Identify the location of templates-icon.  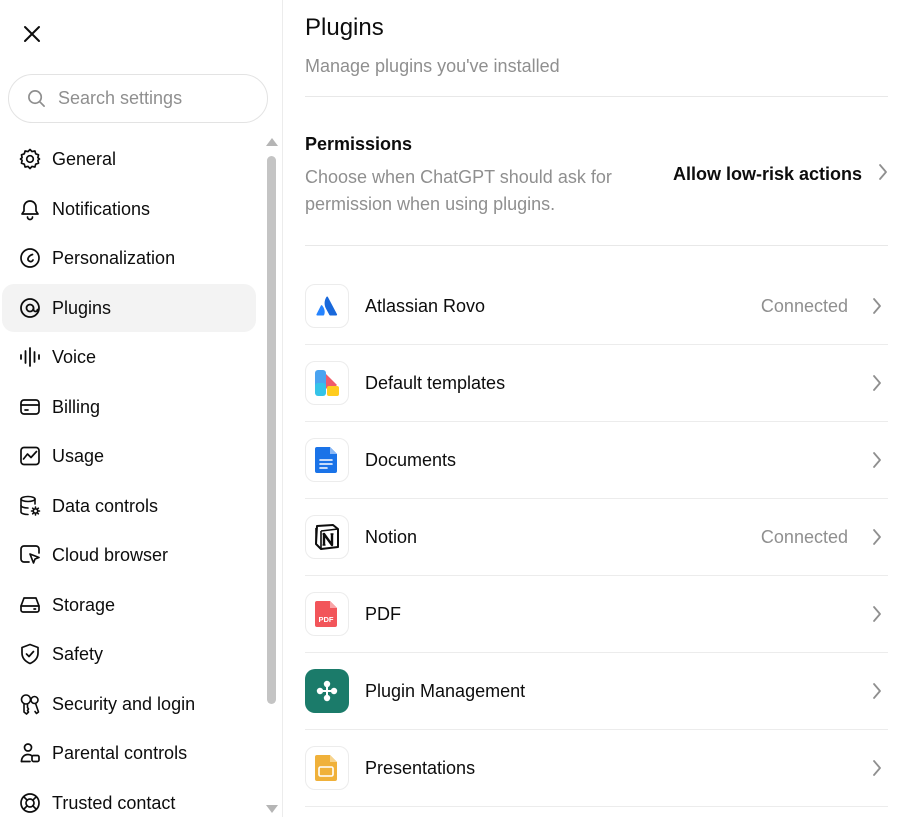
(327, 383).